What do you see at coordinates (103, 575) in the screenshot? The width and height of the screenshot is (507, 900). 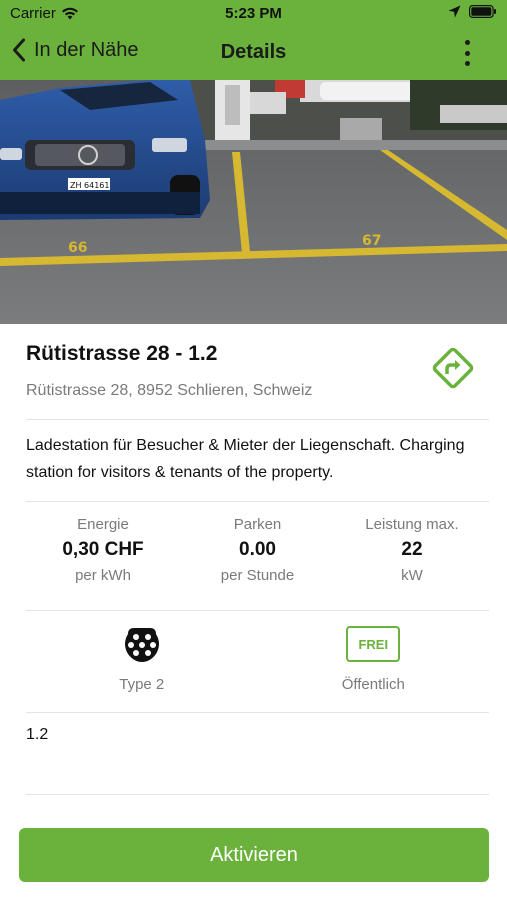 I see `stat-unit: per kWh` at bounding box center [103, 575].